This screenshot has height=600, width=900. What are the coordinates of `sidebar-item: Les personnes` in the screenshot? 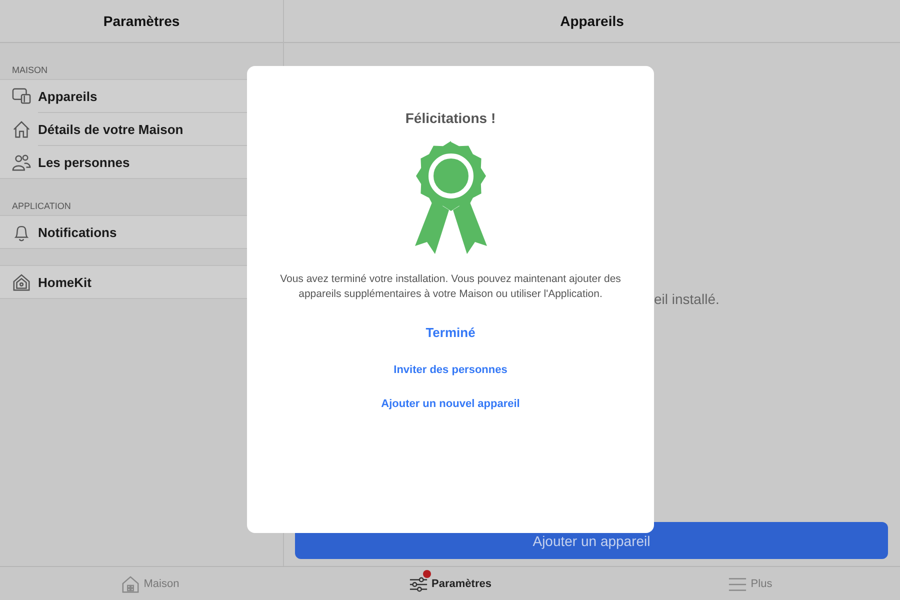 It's located at (141, 162).